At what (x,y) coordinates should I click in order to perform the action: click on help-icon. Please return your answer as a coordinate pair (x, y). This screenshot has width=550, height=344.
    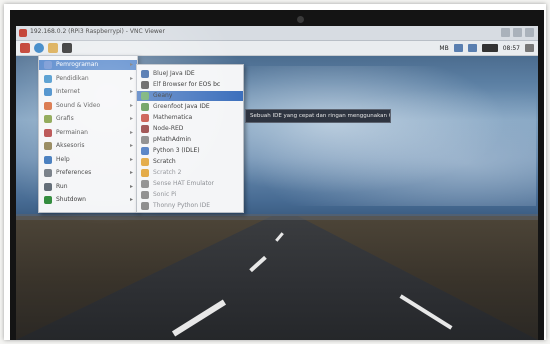
    Looking at the image, I should click on (48, 159).